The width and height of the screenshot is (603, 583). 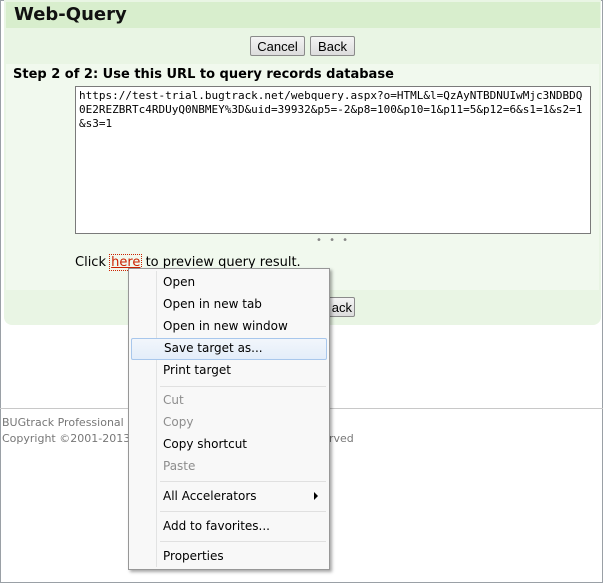 What do you see at coordinates (90, 262) in the screenshot?
I see `click-prefix: Click` at bounding box center [90, 262].